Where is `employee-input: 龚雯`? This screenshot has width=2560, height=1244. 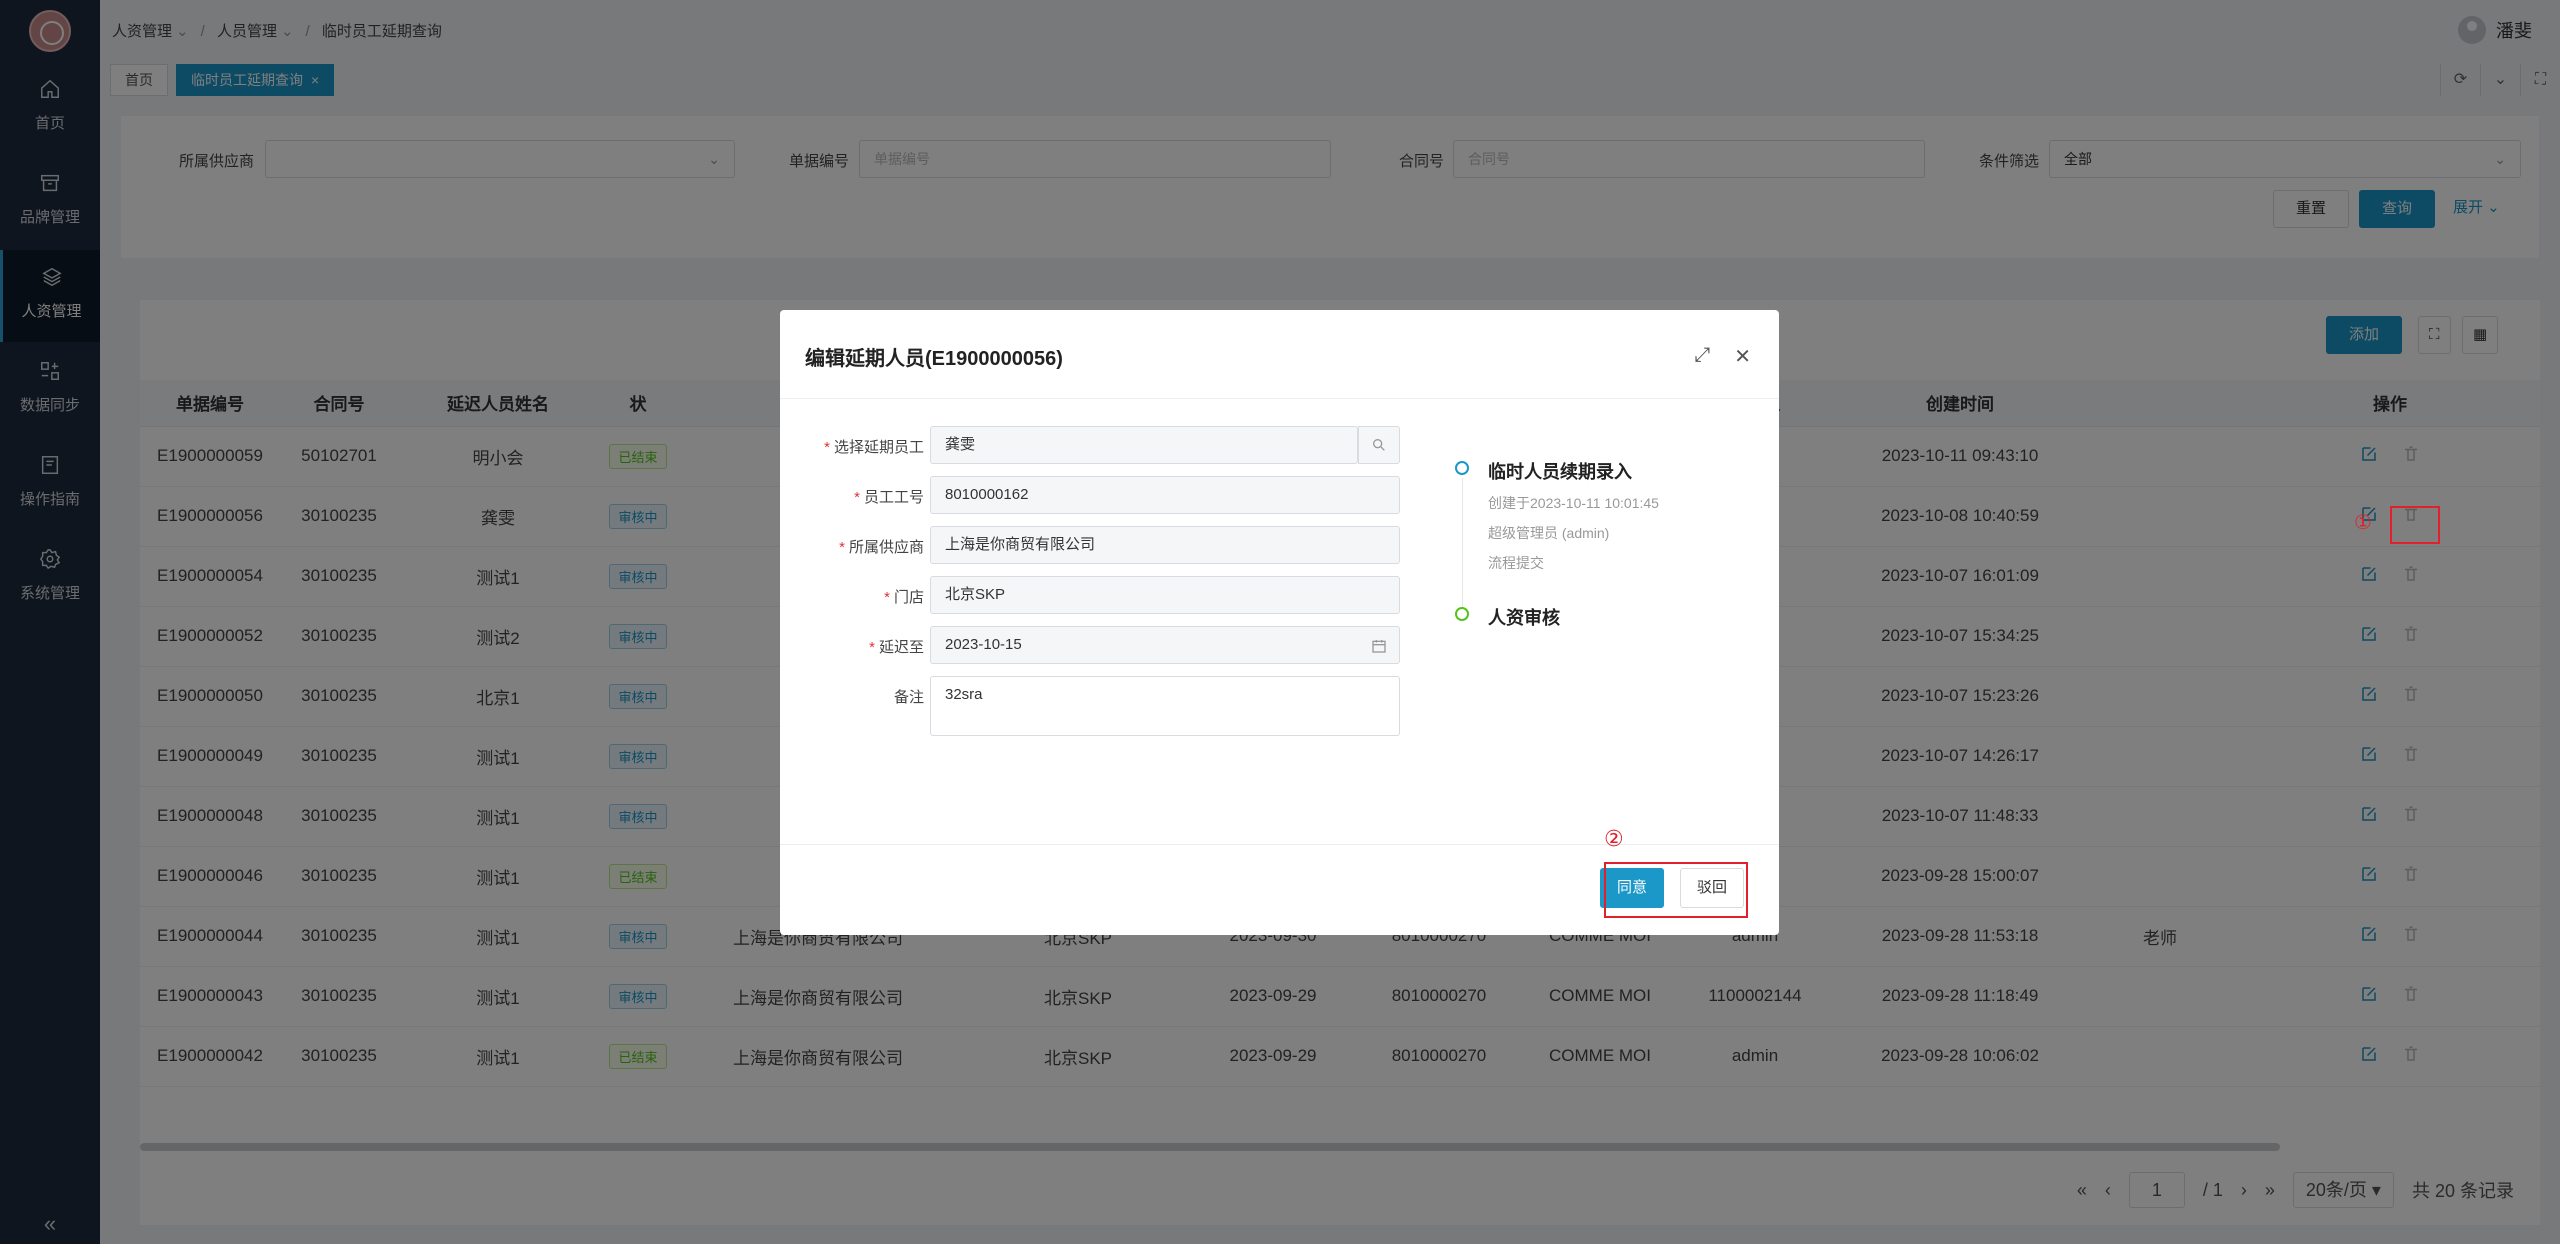 employee-input: 龚雯 is located at coordinates (1144, 445).